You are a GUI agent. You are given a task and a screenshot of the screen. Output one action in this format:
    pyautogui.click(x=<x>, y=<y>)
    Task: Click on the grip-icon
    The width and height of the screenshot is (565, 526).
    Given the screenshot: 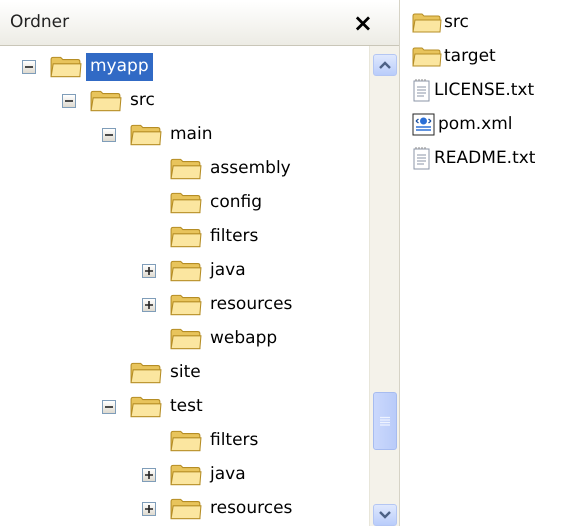 What is the action you would take?
    pyautogui.click(x=385, y=421)
    